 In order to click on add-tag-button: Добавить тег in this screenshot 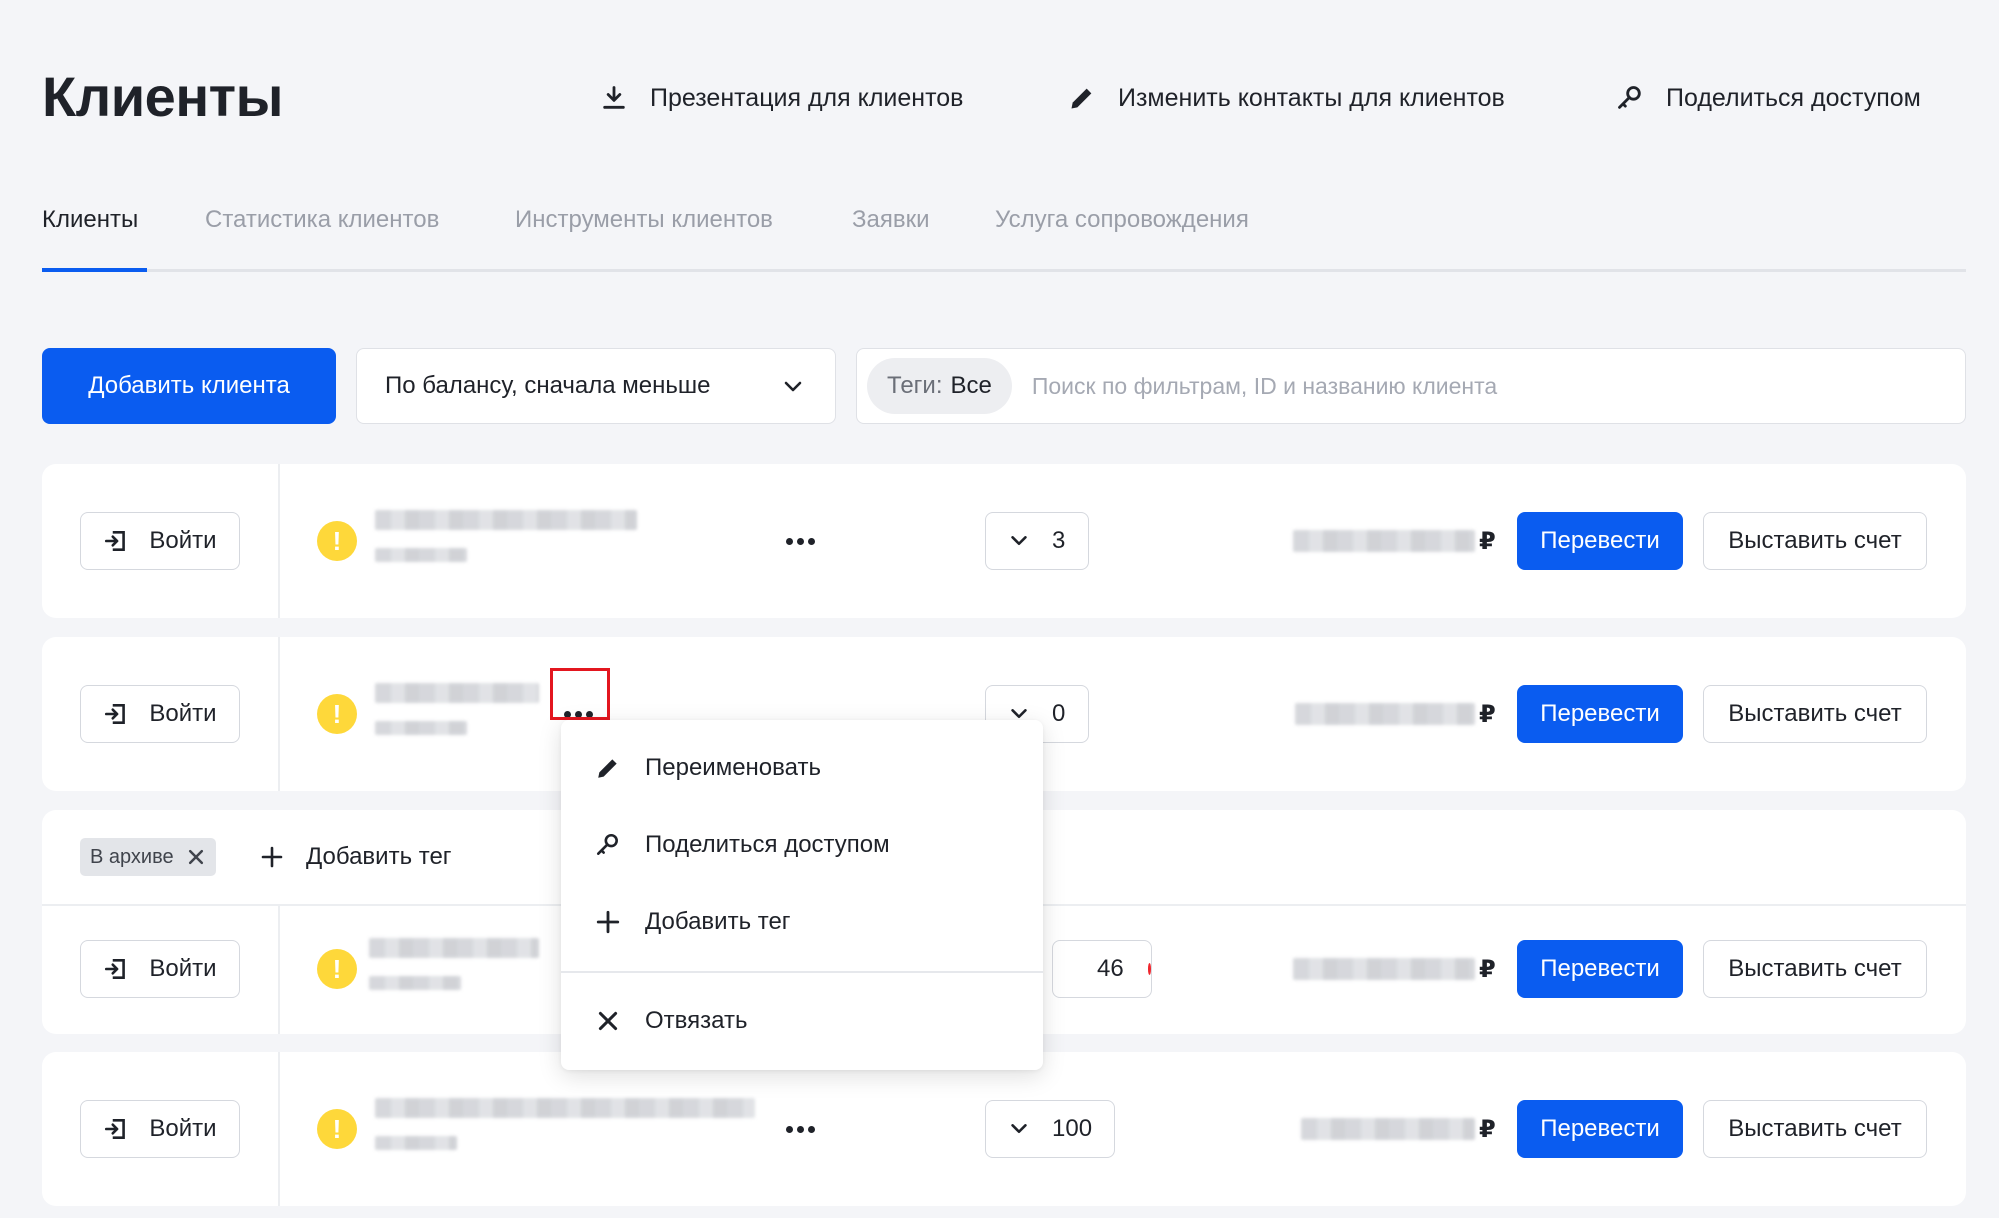, I will do `click(356, 857)`.